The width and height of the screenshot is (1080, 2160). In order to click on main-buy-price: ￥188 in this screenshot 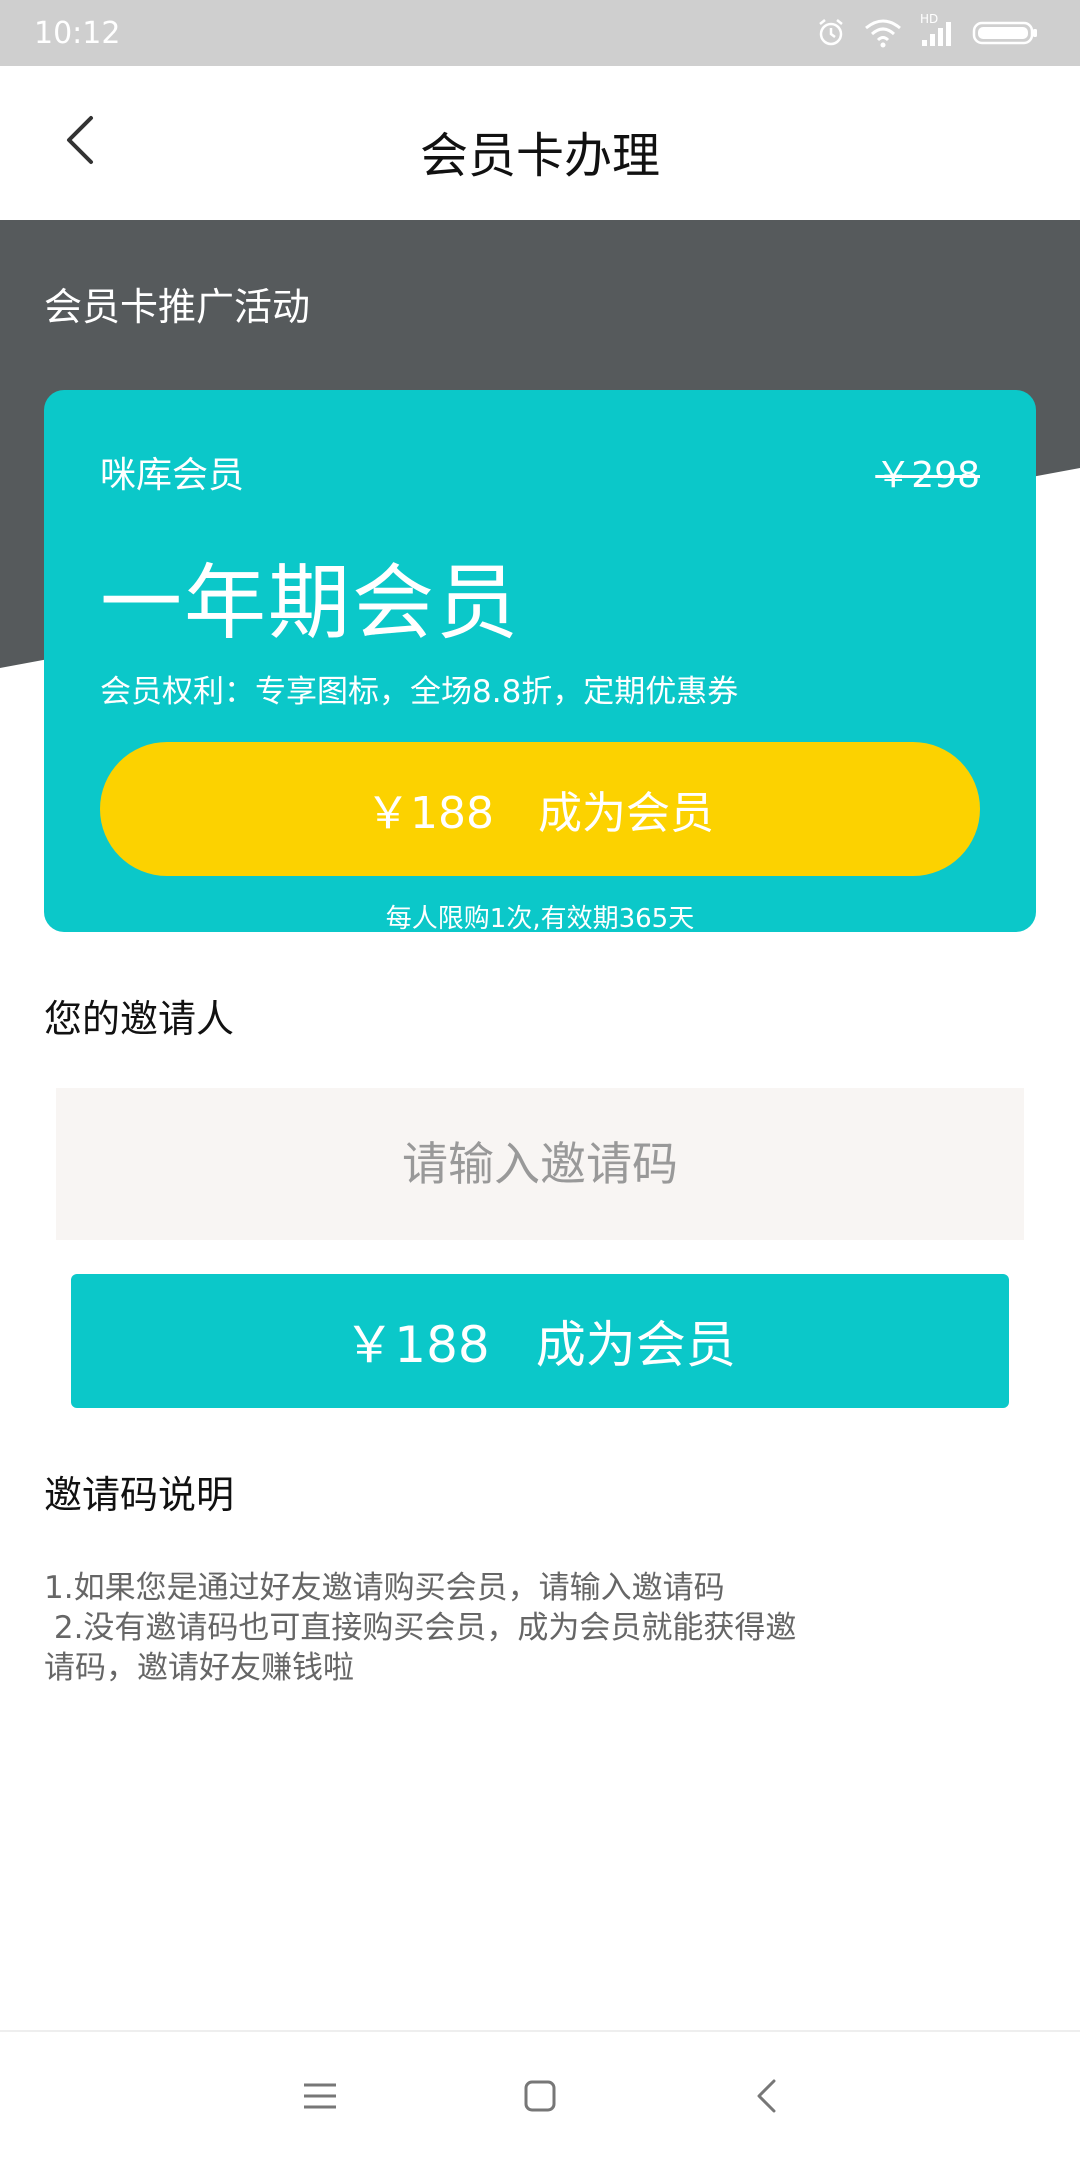, I will do `click(417, 1345)`.